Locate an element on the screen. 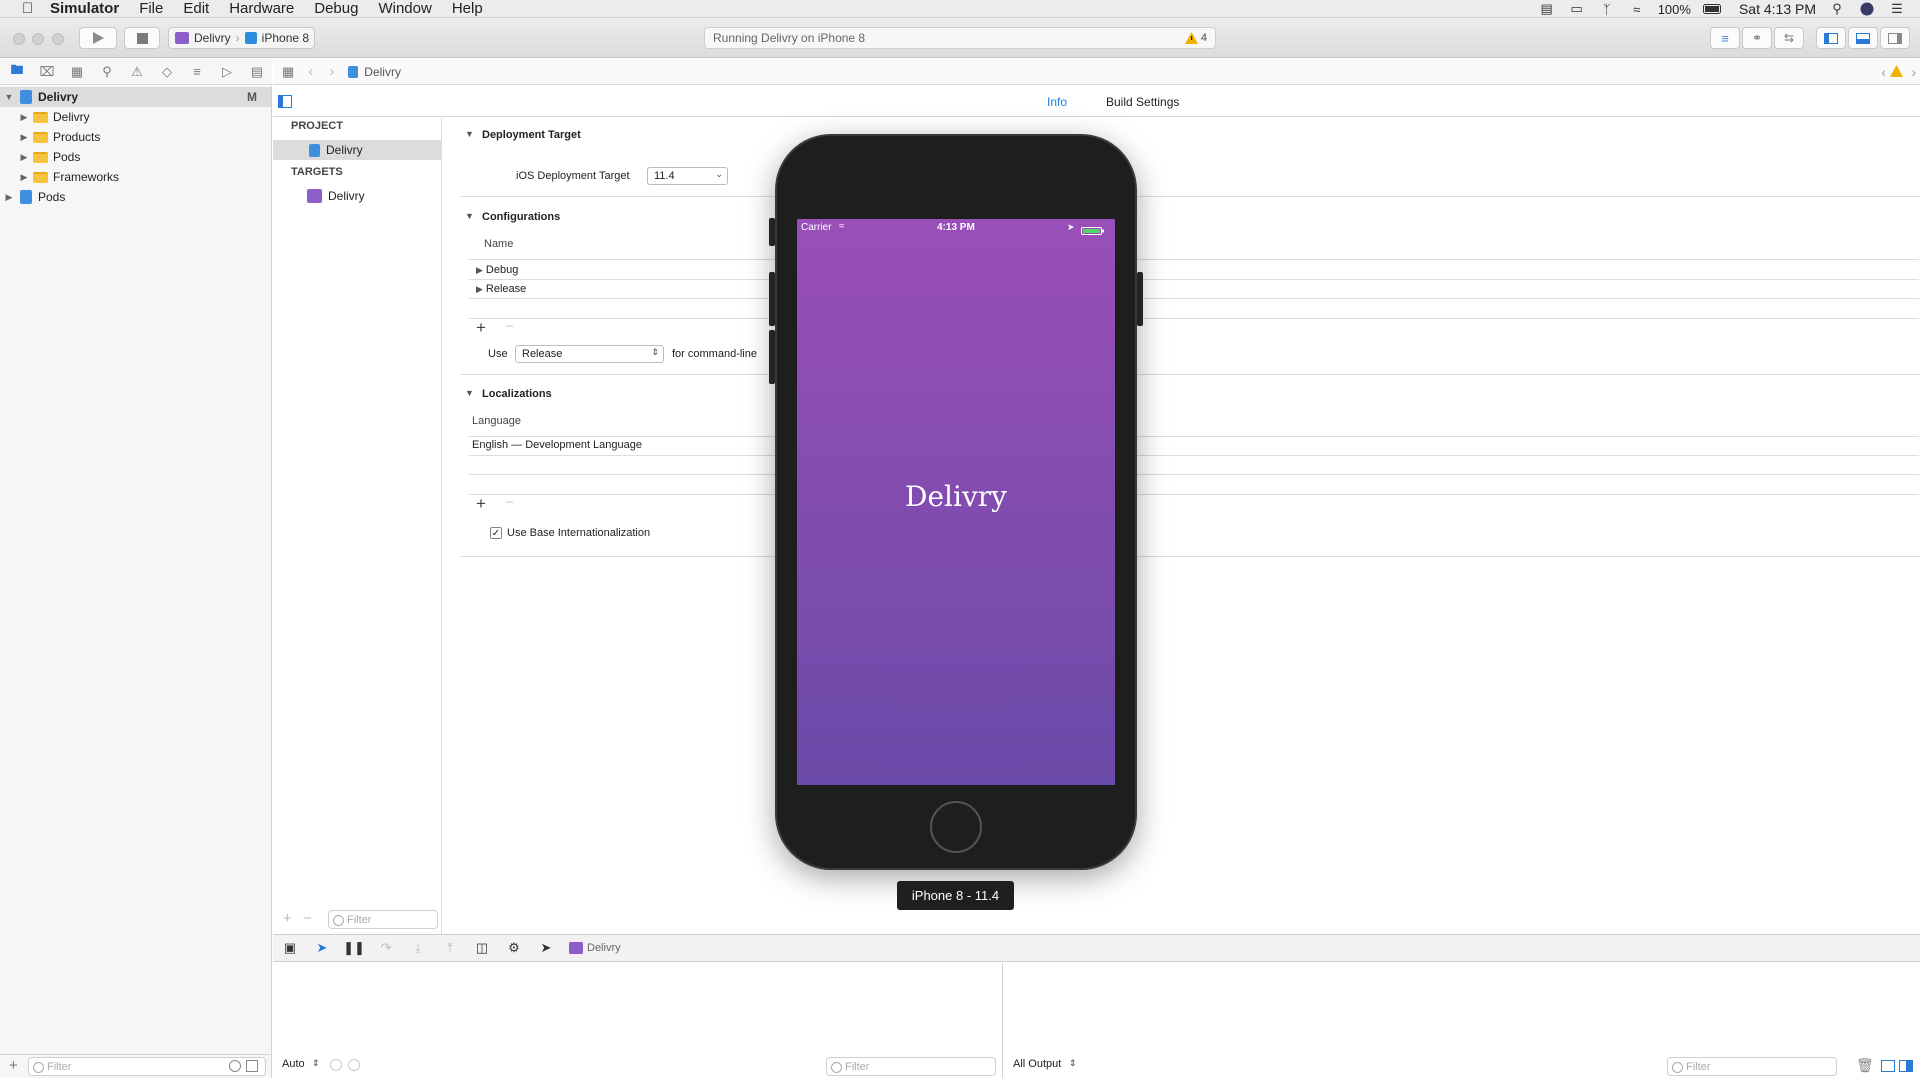  notification-center-icon: ☰ is located at coordinates (1897, 8).